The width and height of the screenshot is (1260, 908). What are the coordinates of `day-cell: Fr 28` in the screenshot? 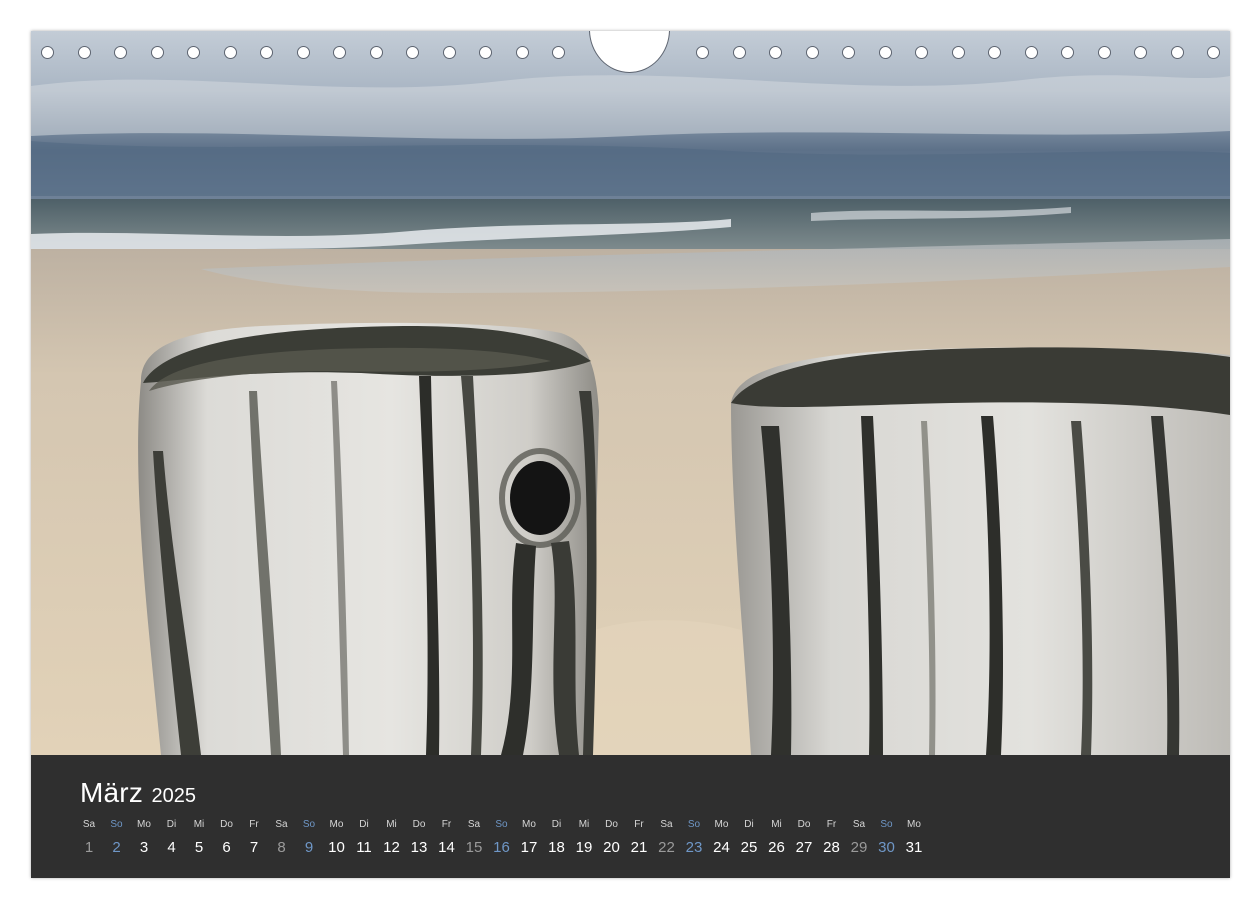 It's located at (832, 837).